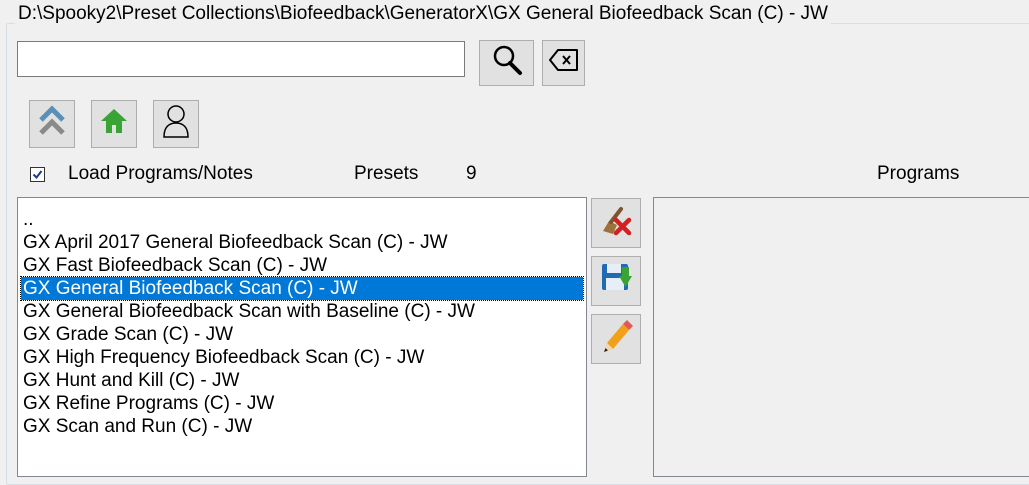 This screenshot has height=485, width=1029. I want to click on list-item: GX Hunt and Kill (C) - JW, so click(302, 380).